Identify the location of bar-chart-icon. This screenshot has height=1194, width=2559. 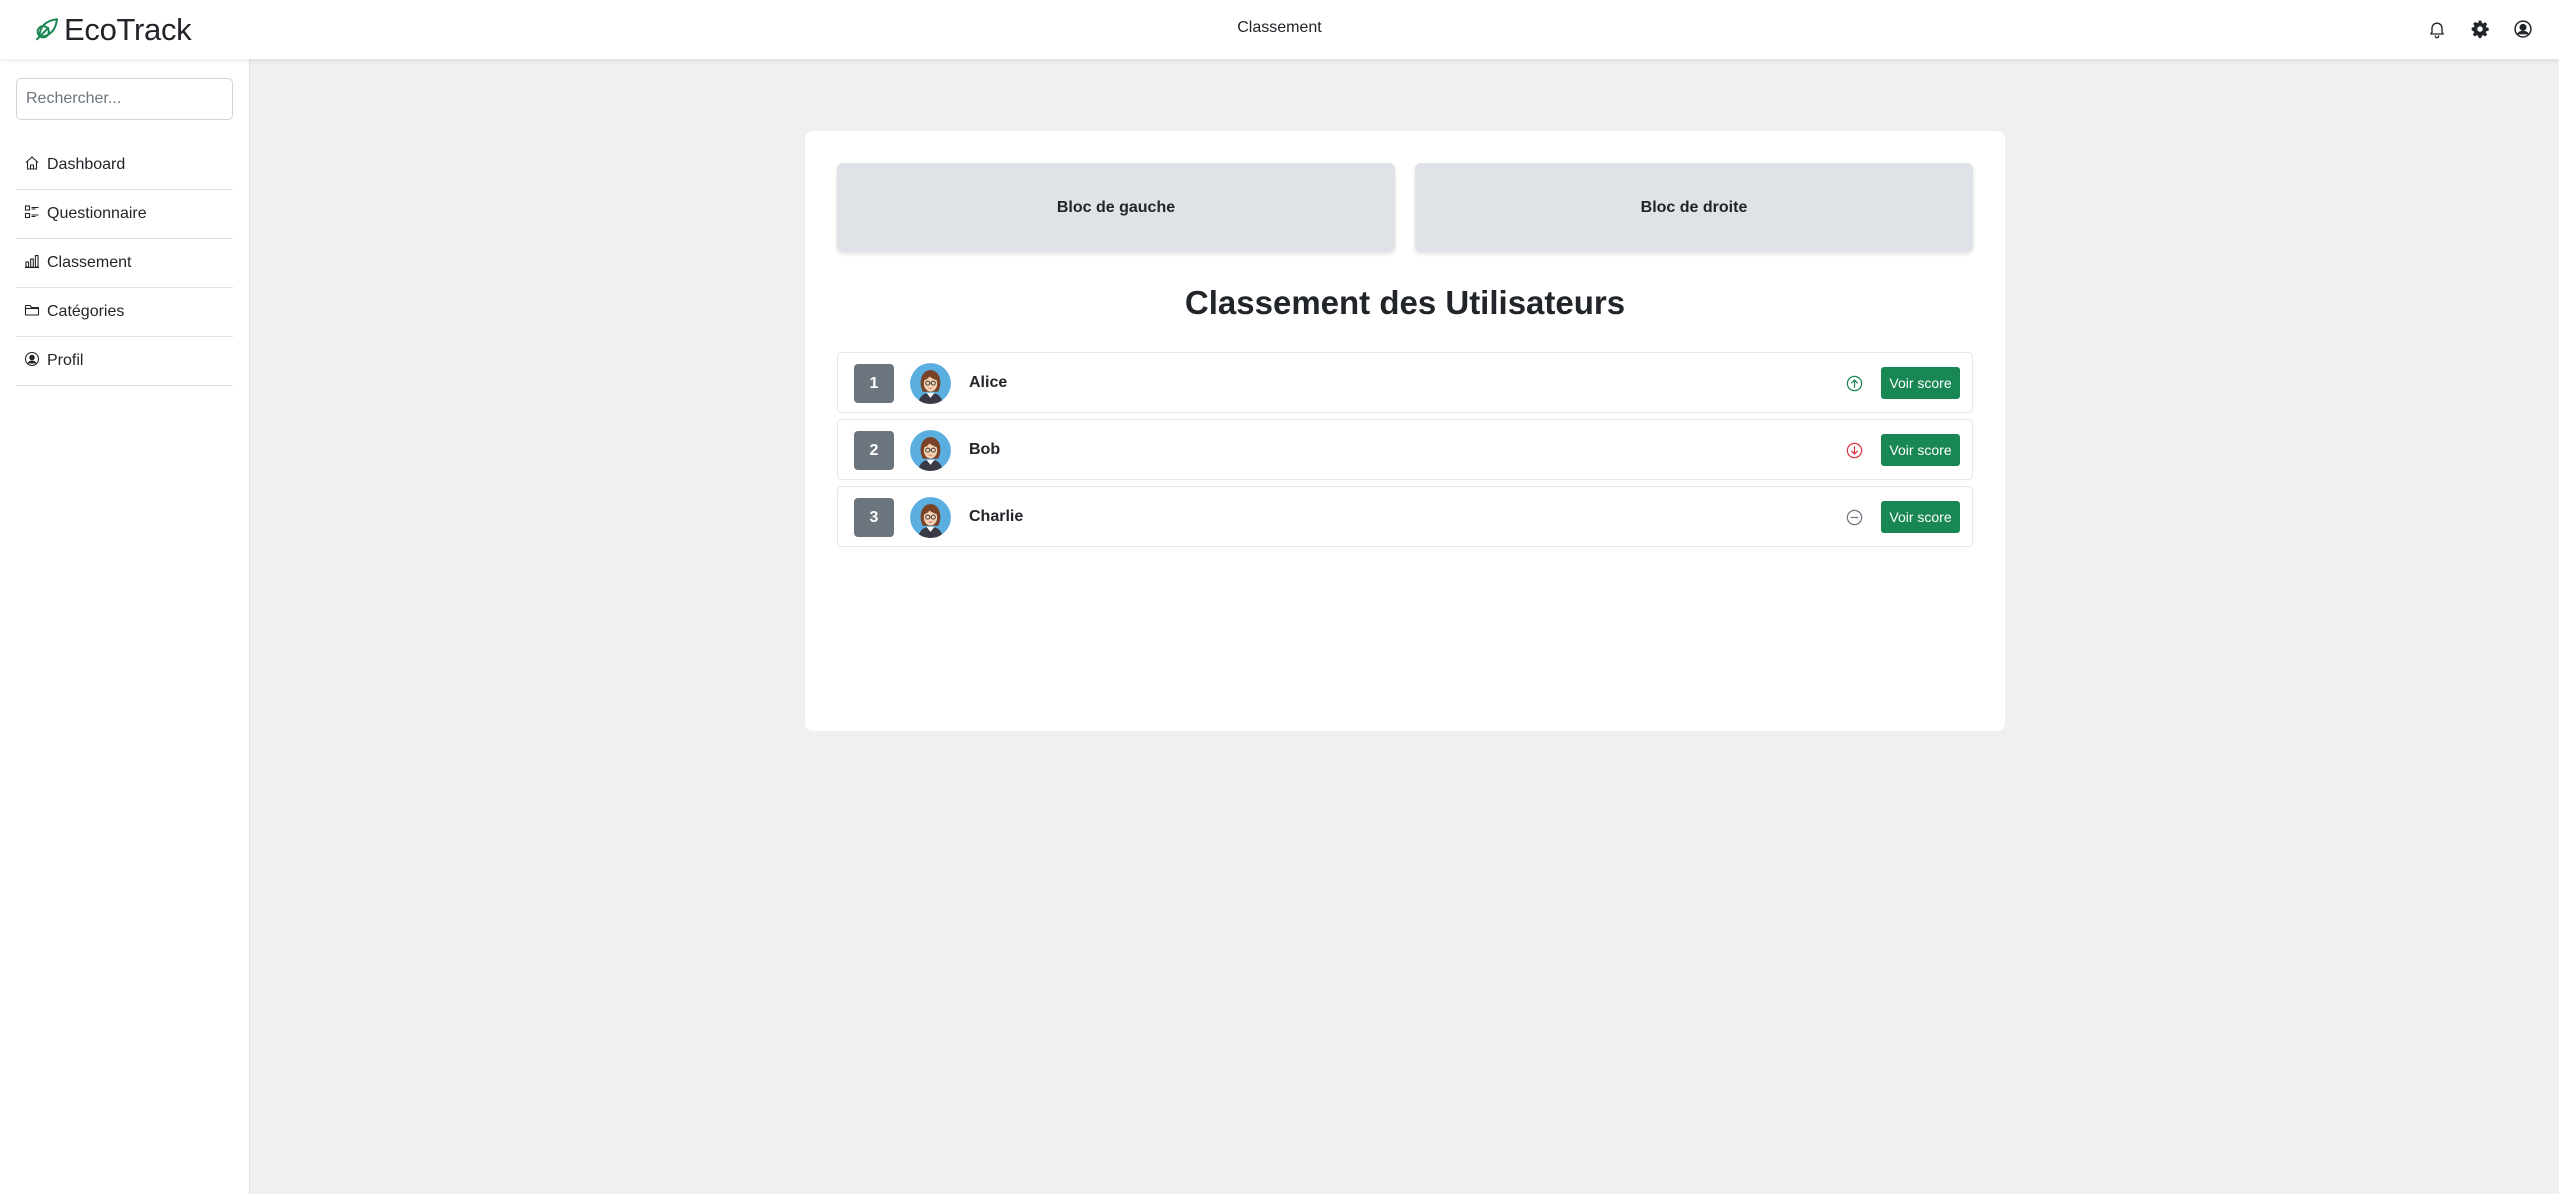
(35, 263).